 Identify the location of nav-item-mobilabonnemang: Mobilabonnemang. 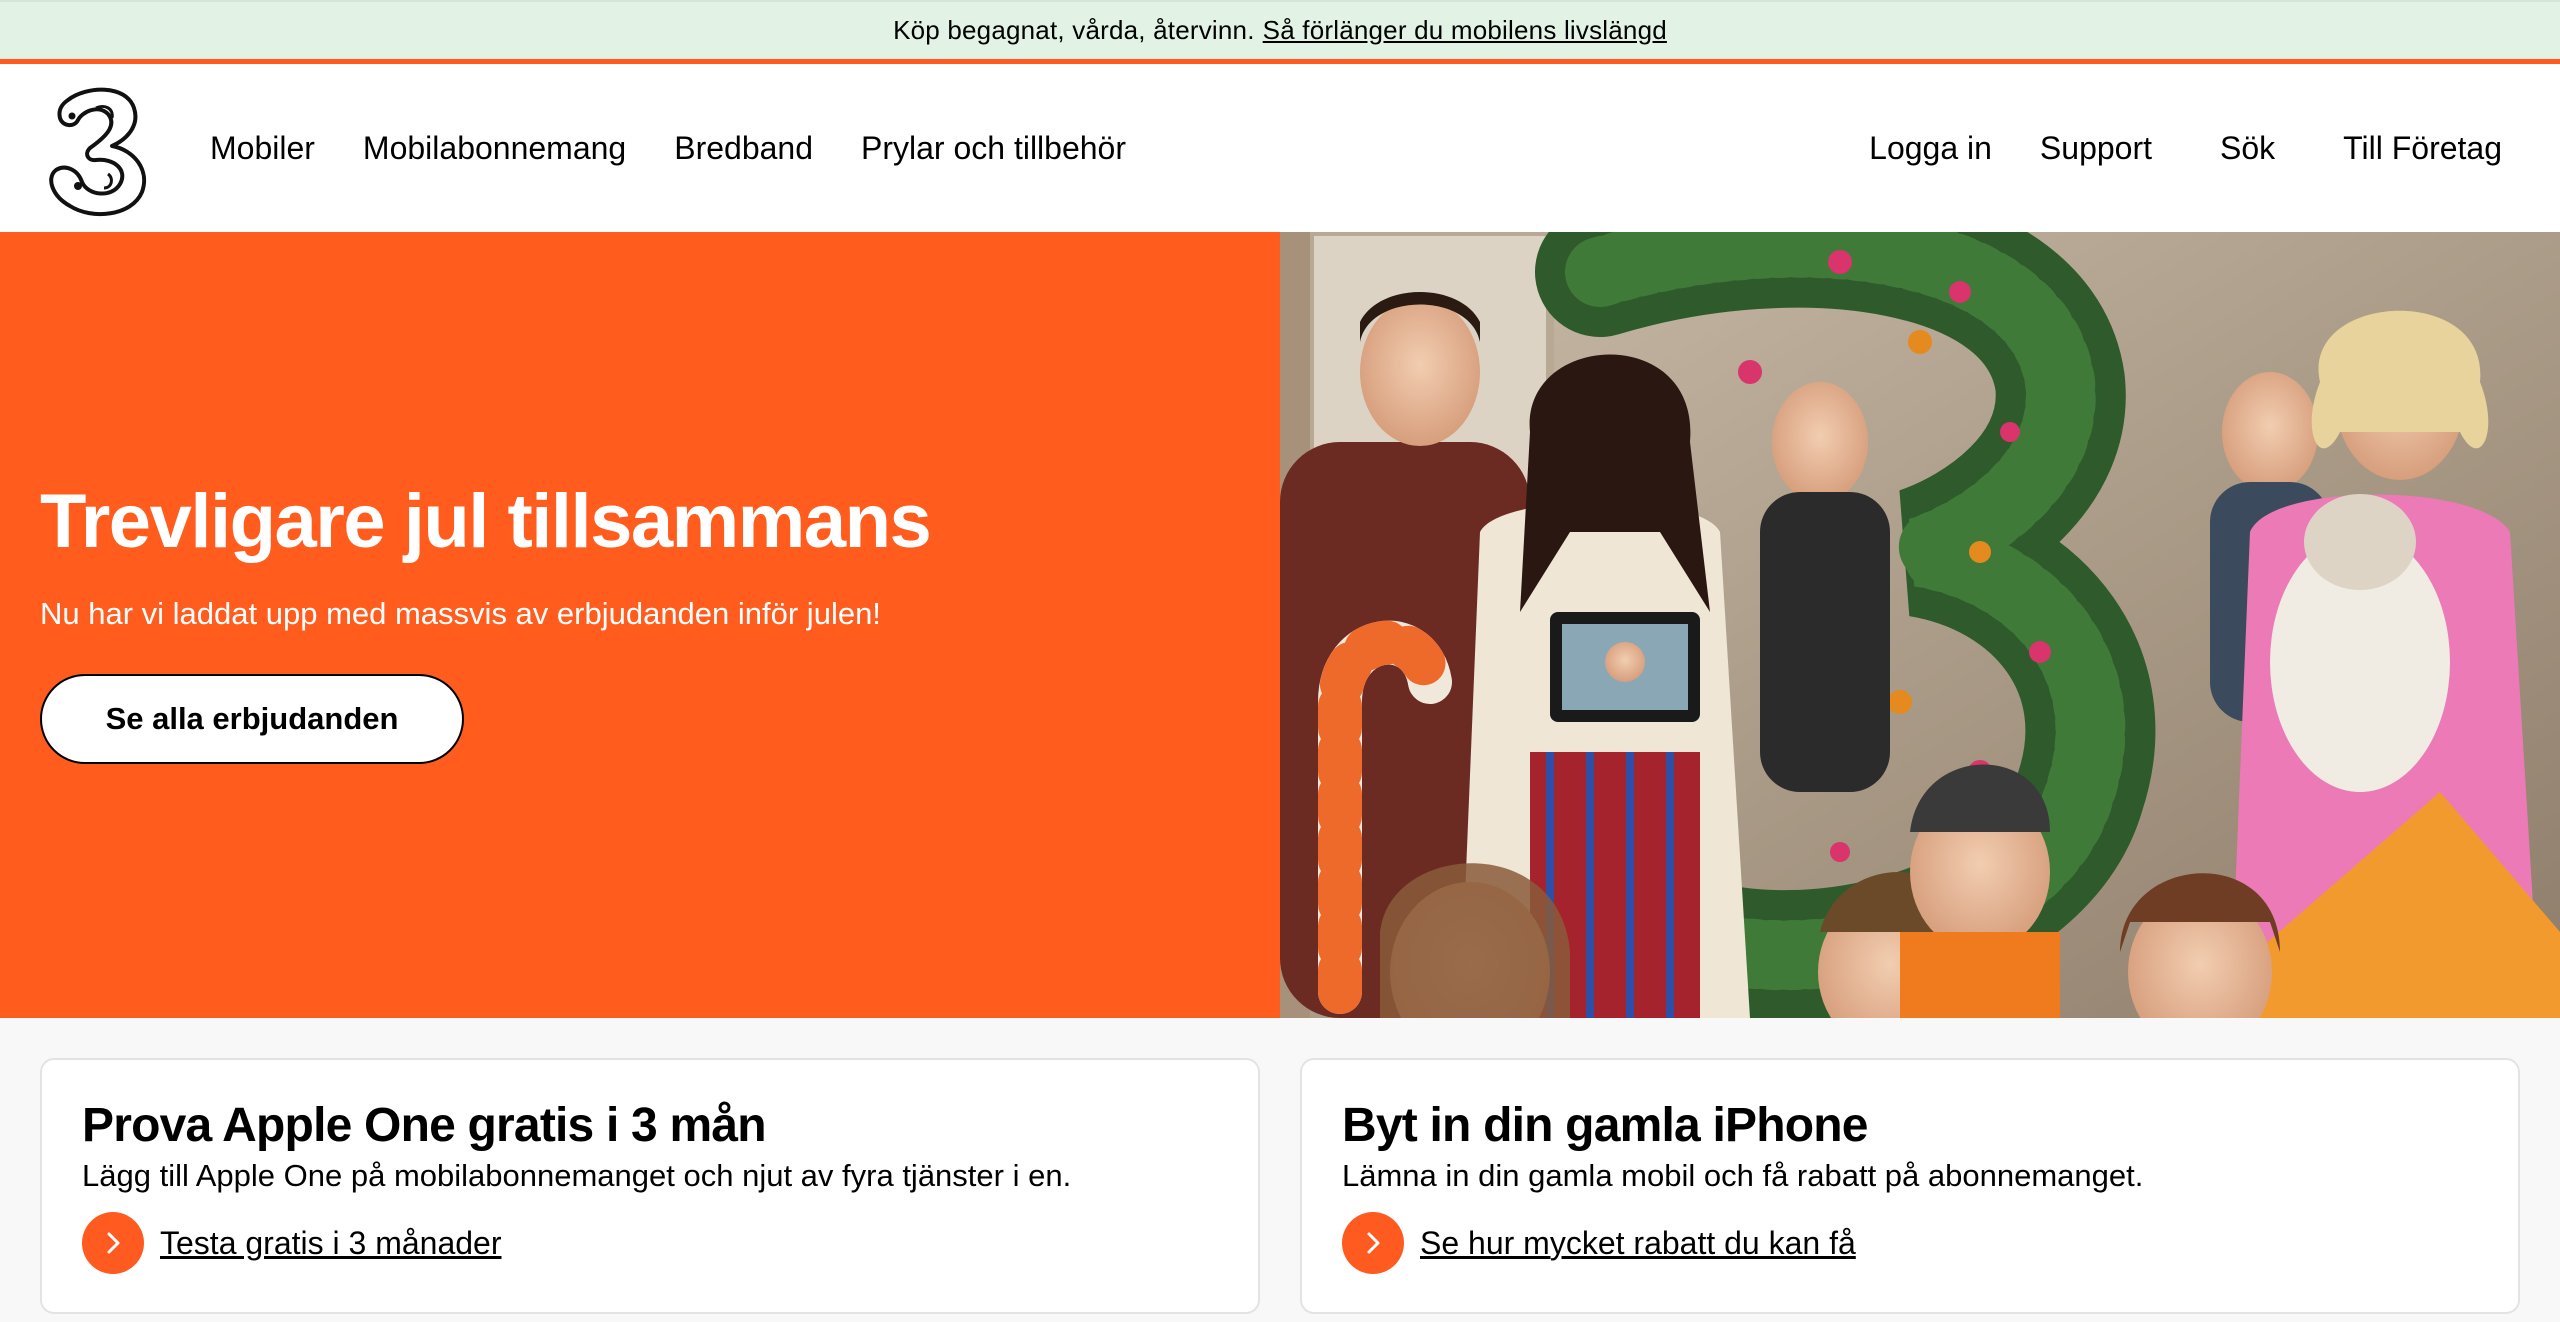
(494, 148).